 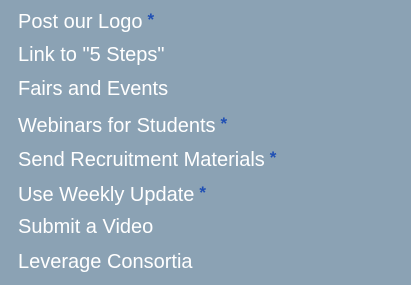 What do you see at coordinates (214, 193) in the screenshot?
I see `menu-item-use-weekly-update: Use Weekly Update *` at bounding box center [214, 193].